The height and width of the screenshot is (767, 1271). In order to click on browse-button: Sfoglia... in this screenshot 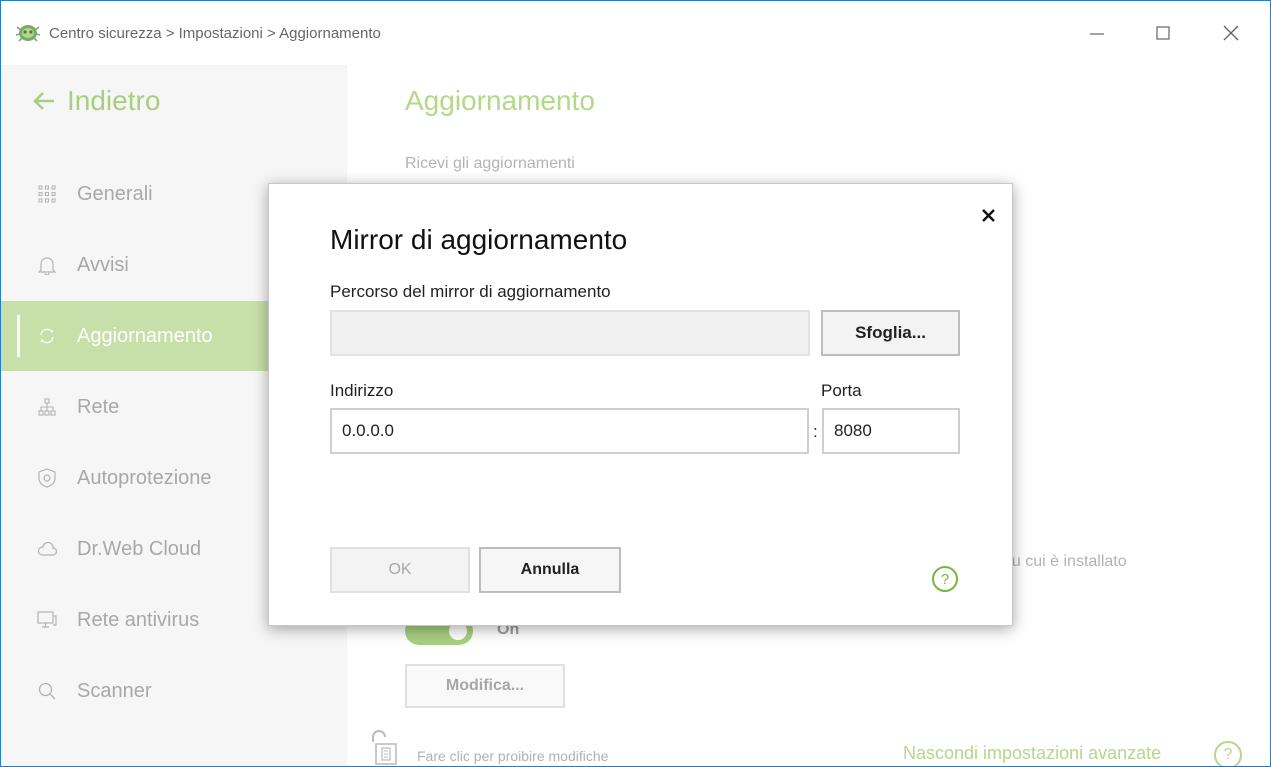, I will do `click(890, 333)`.